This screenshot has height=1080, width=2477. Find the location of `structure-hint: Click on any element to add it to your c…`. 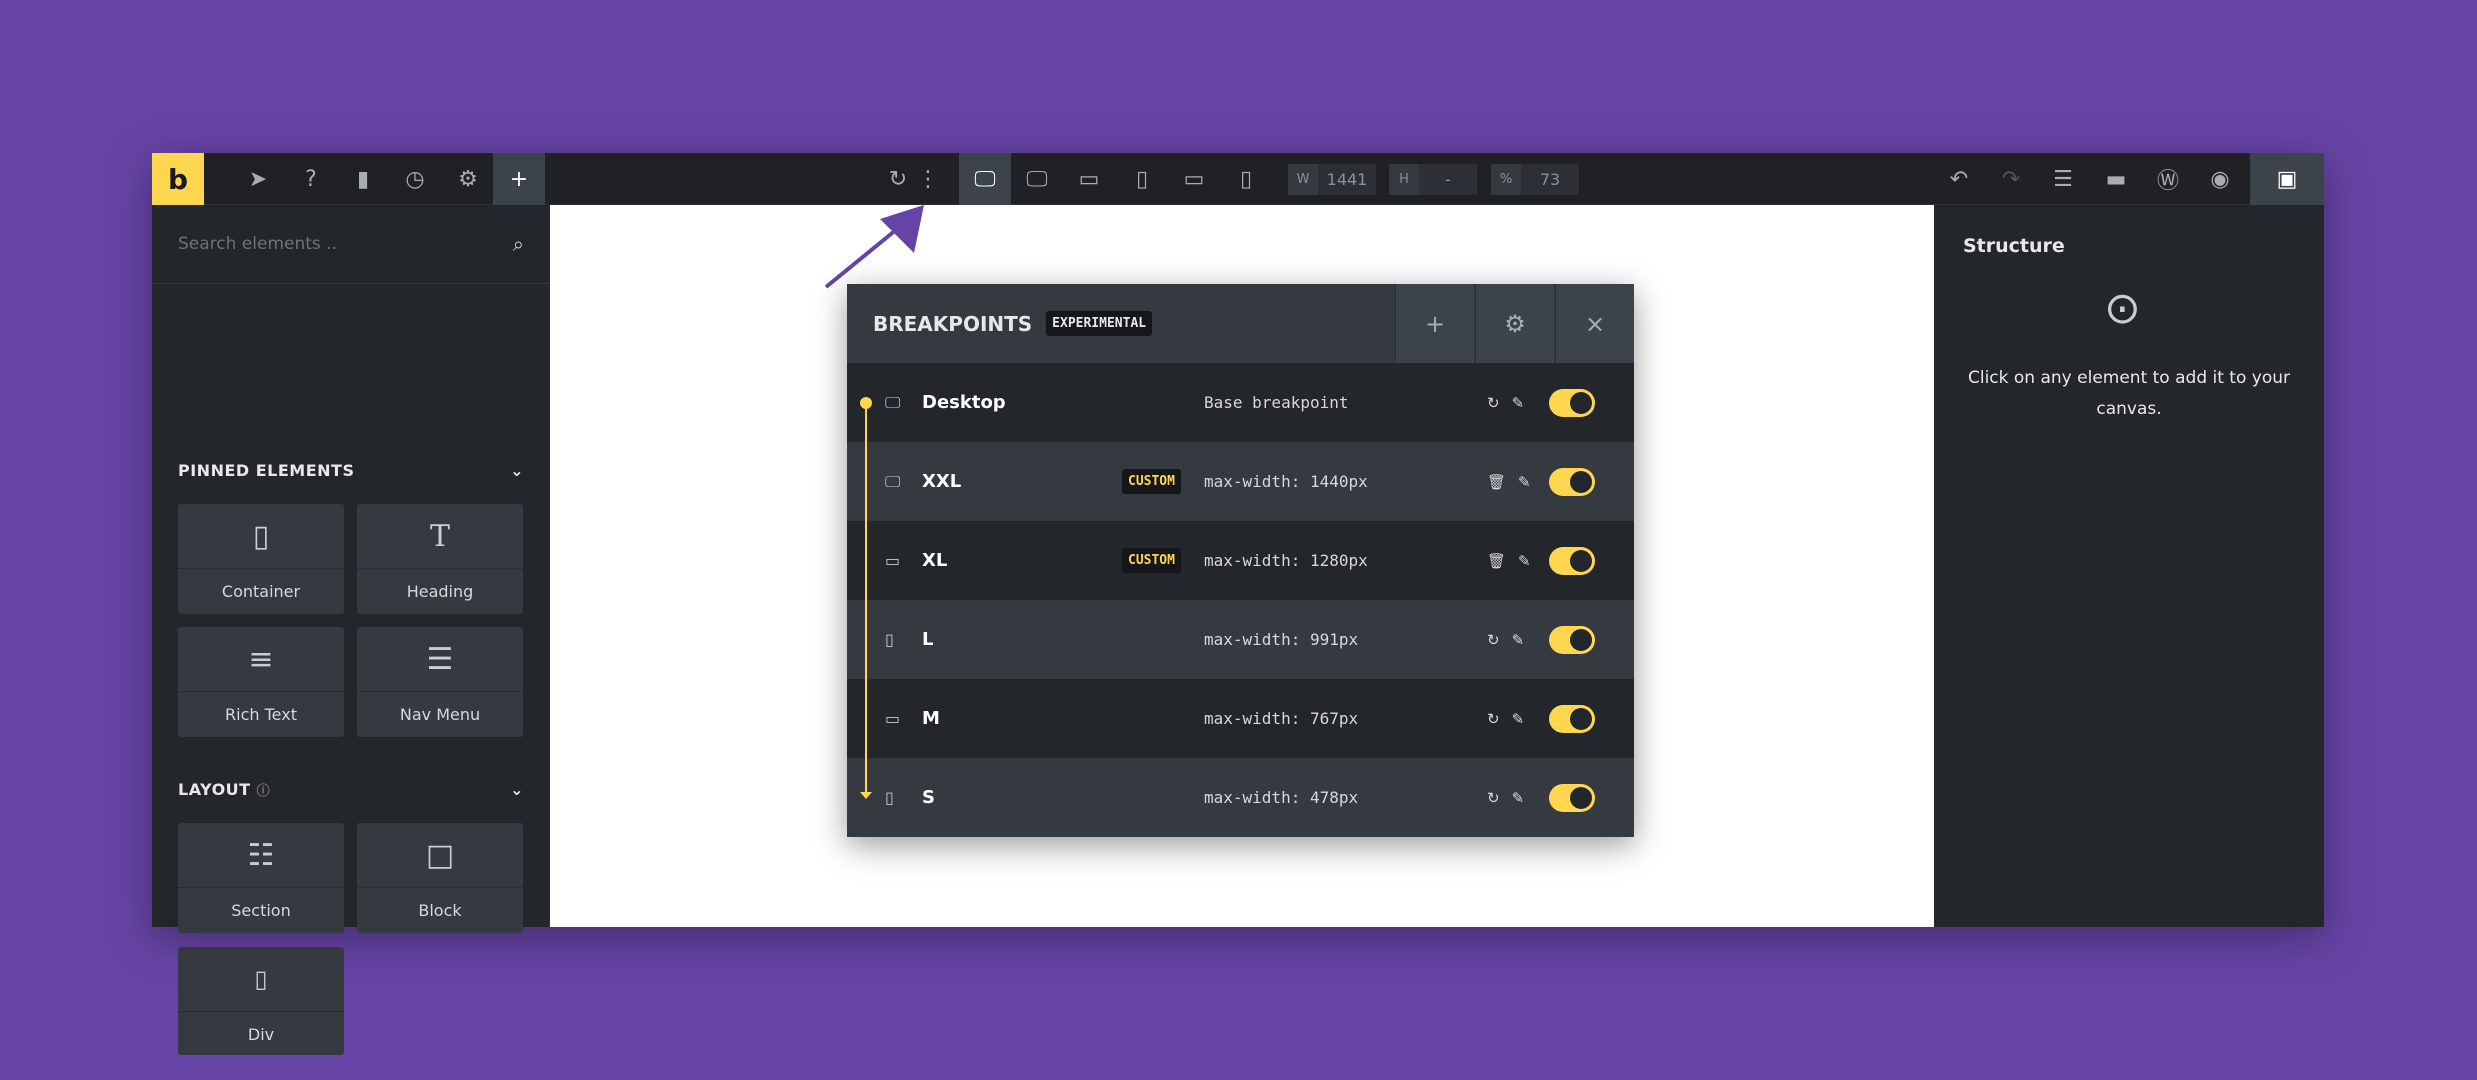

structure-hint: Click on any element to add it to your c… is located at coordinates (2128, 393).